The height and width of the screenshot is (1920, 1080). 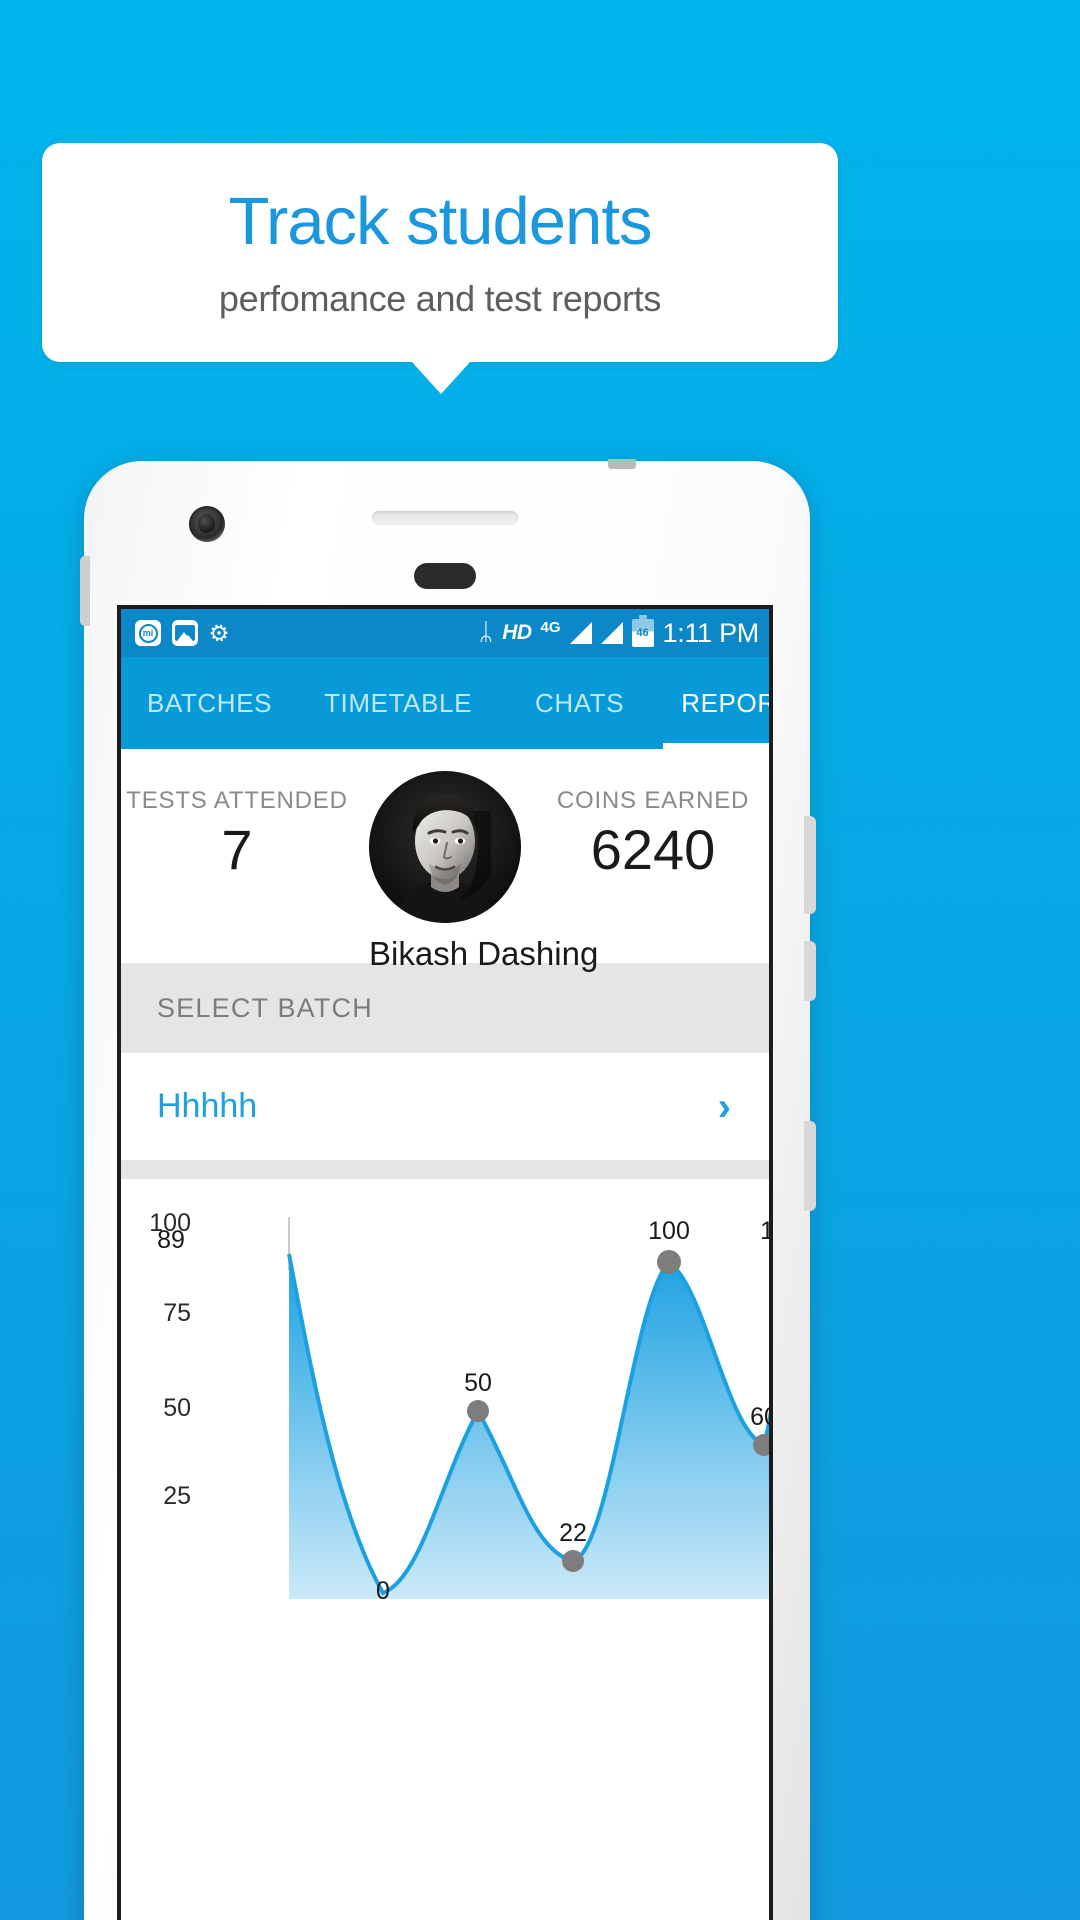 What do you see at coordinates (478, 1383) in the screenshot?
I see `data-label-3: 50` at bounding box center [478, 1383].